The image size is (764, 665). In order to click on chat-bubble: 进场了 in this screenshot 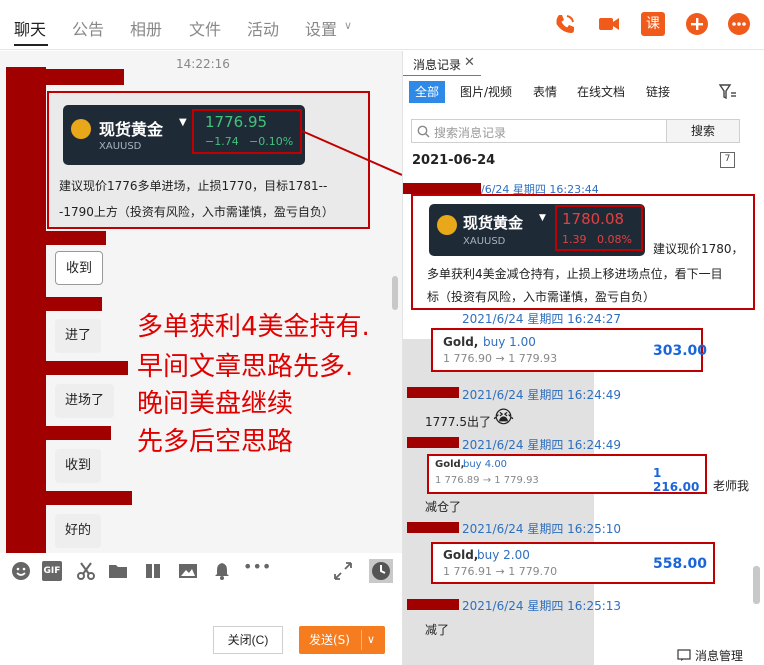, I will do `click(85, 401)`.